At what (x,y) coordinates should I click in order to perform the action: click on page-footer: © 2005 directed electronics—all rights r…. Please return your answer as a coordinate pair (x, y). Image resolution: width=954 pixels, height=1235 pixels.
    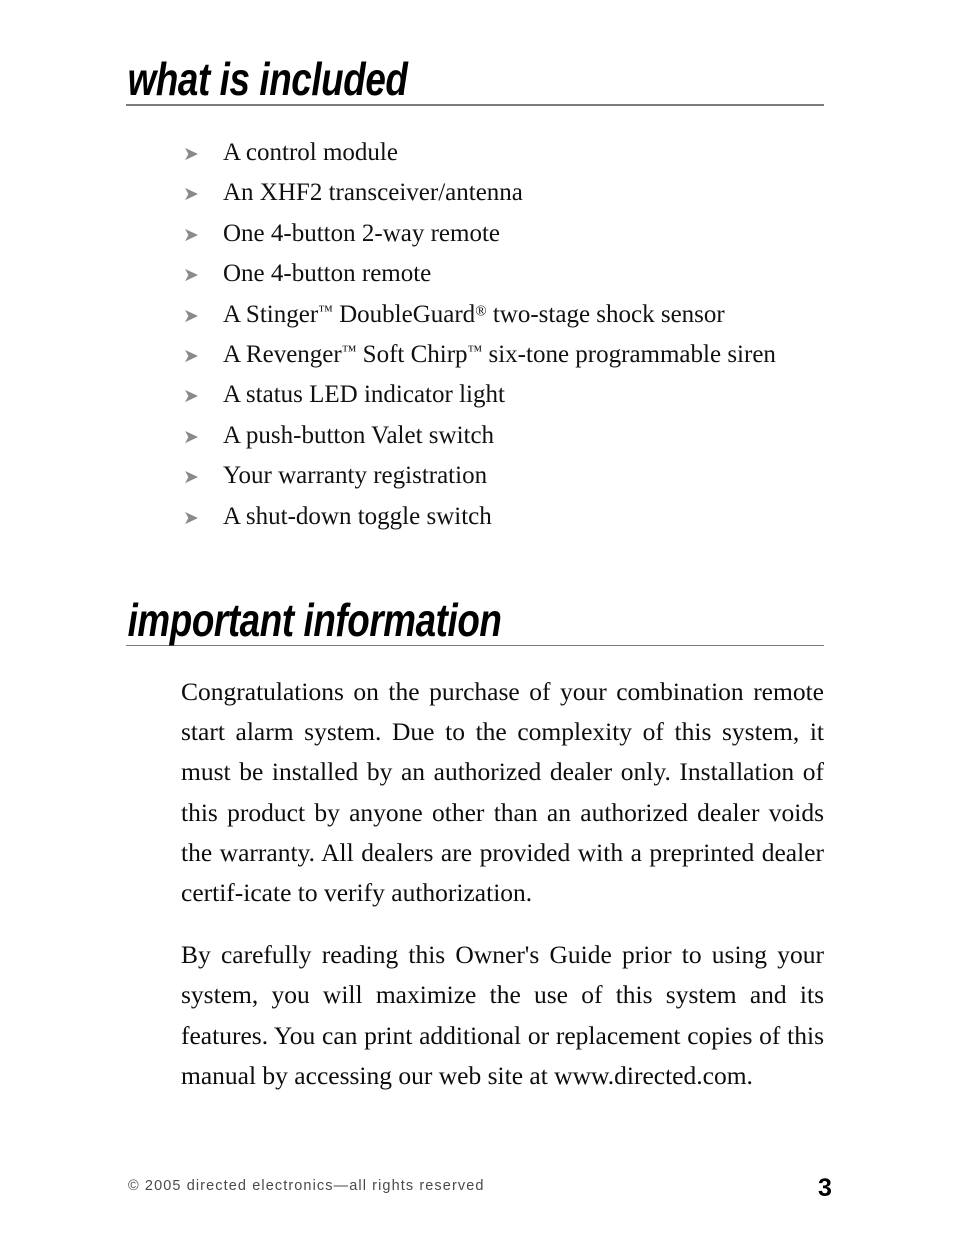
    Looking at the image, I should click on (477, 1194).